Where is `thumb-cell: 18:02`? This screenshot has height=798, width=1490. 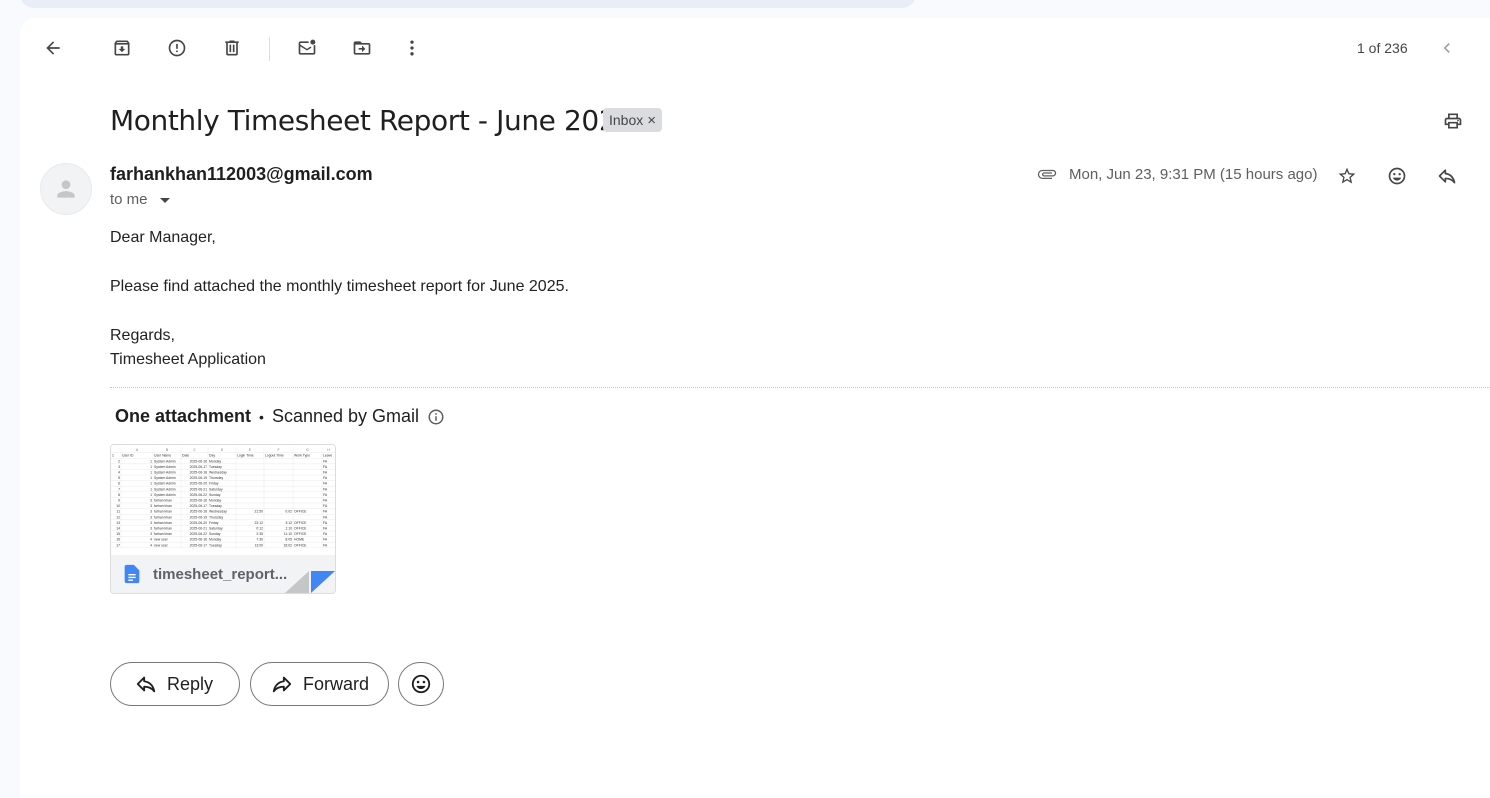 thumb-cell: 18:02 is located at coordinates (288, 545).